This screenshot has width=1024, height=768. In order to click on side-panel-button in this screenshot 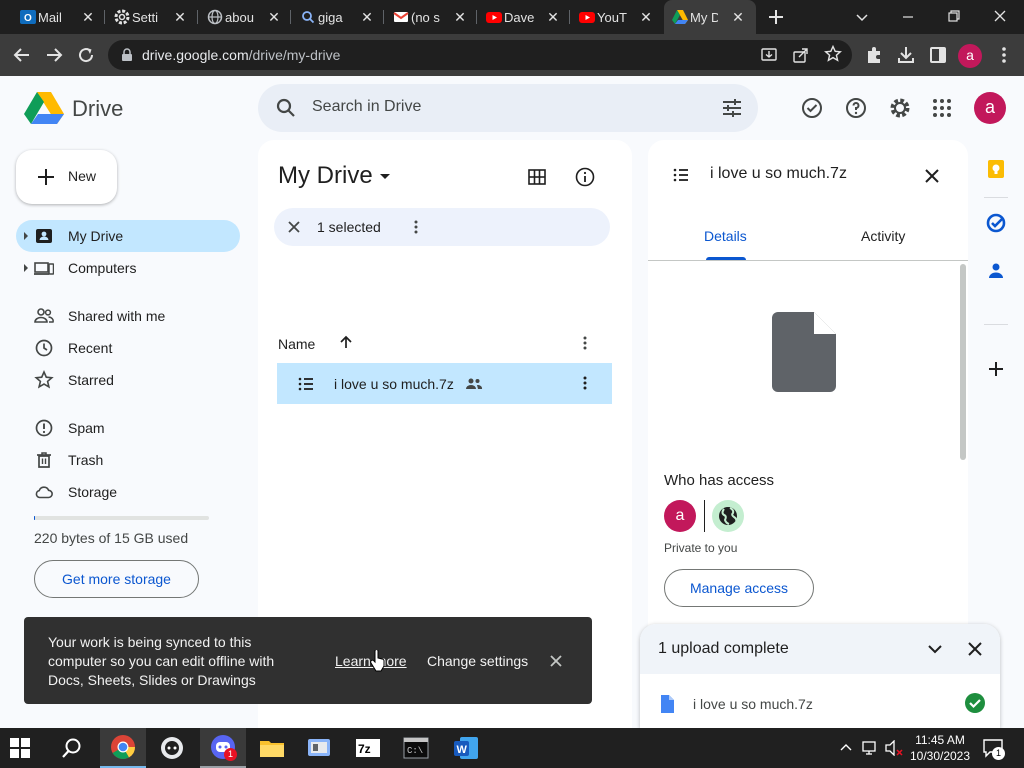, I will do `click(938, 55)`.